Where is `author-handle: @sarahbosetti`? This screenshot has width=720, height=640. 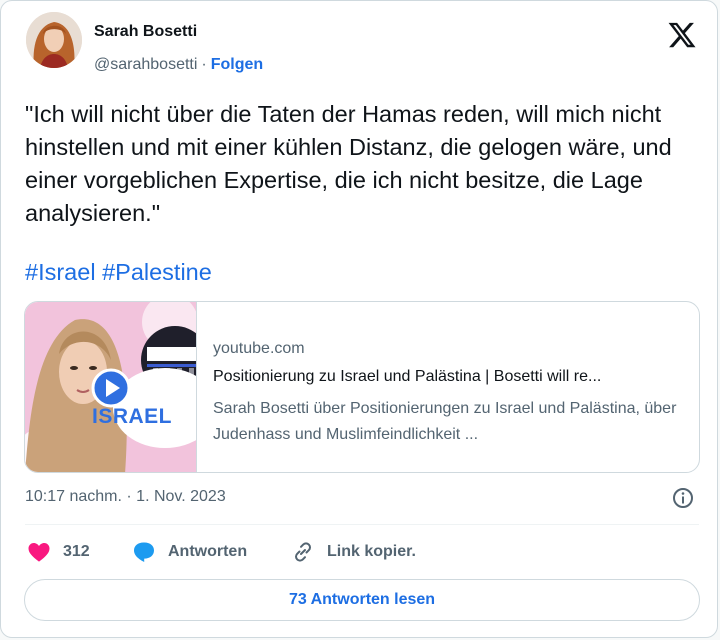 author-handle: @sarahbosetti is located at coordinates (145, 64).